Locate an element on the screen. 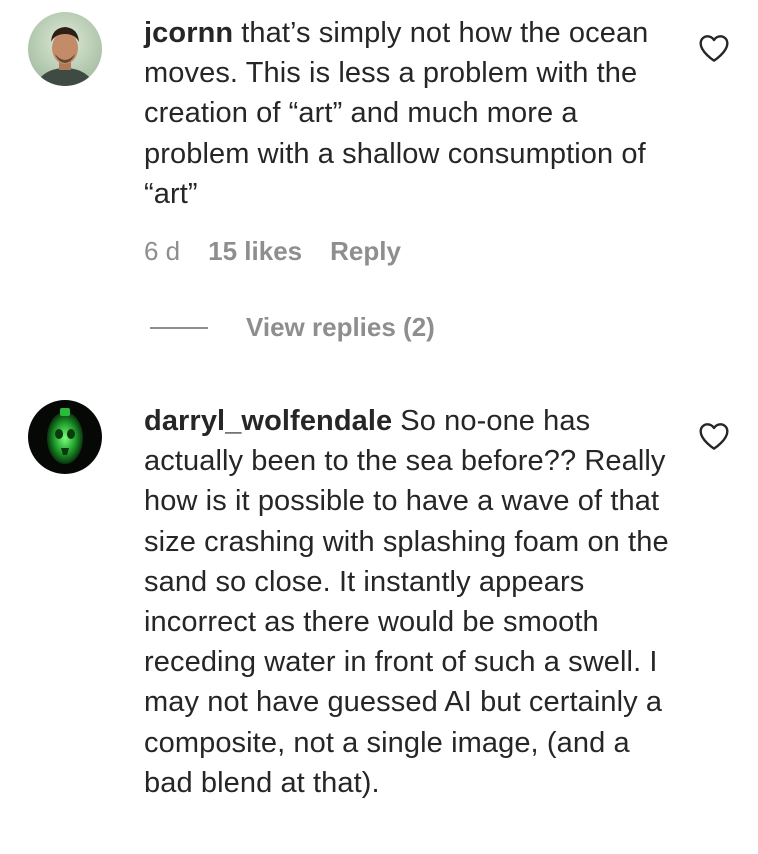 Image resolution: width=758 pixels, height=854 pixels. heart-outline-icon is located at coordinates (714, 436).